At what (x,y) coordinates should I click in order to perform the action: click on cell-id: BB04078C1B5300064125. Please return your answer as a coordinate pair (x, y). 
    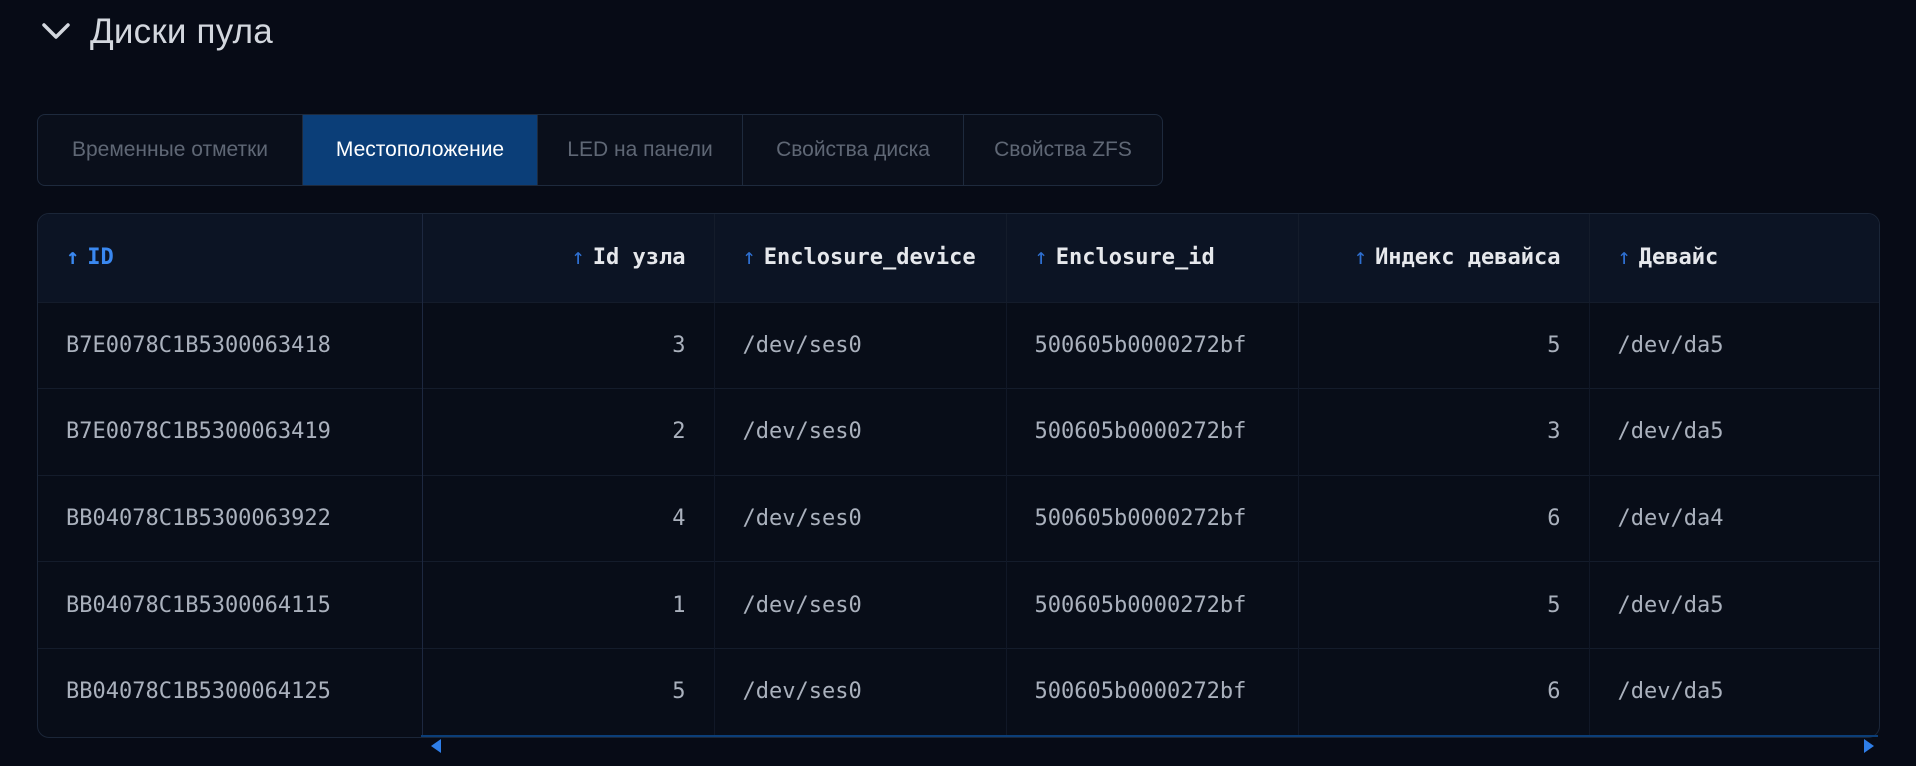
    Looking at the image, I should click on (230, 691).